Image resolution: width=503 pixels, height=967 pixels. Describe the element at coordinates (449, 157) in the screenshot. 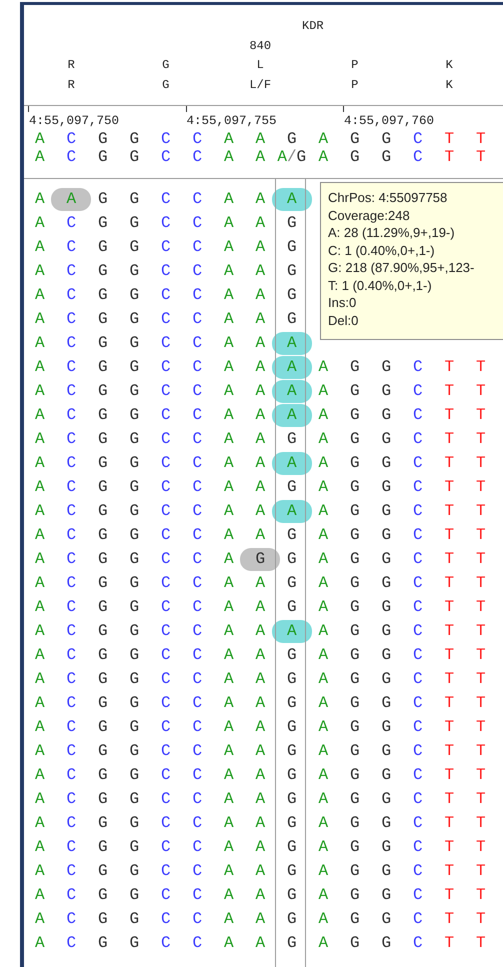

I see `consensus-base: T` at that location.